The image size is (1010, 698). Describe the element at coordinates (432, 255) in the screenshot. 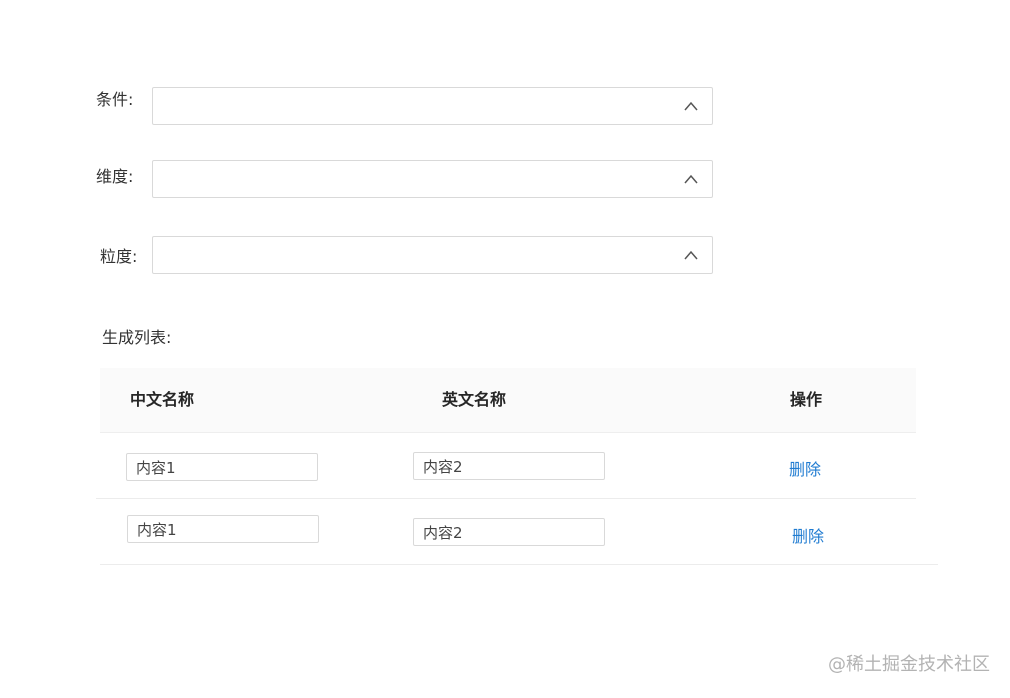

I see `granularity-select` at that location.